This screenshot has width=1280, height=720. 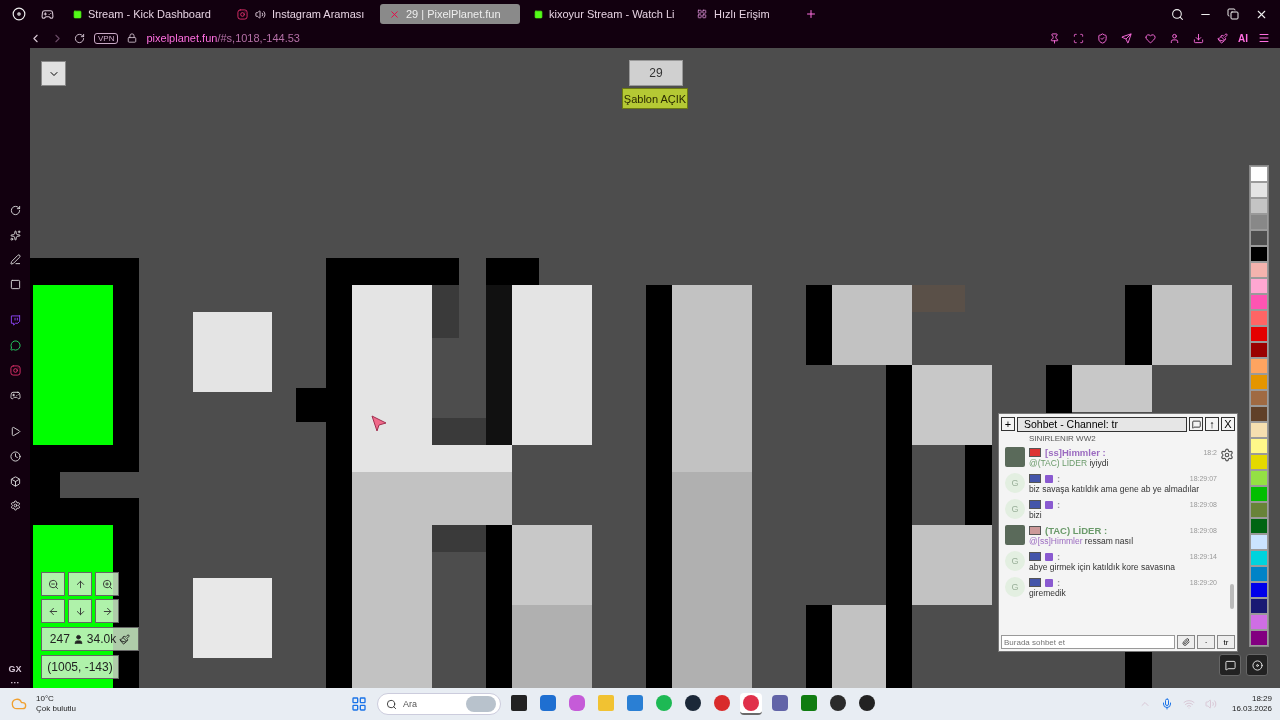 What do you see at coordinates (1227, 455) in the screenshot?
I see `settings-icon` at bounding box center [1227, 455].